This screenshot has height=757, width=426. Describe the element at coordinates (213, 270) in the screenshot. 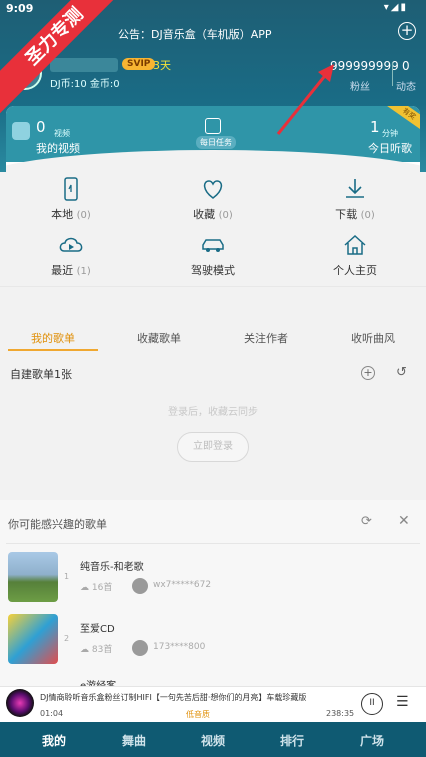

I see `grid-label: 驾驶模式` at that location.